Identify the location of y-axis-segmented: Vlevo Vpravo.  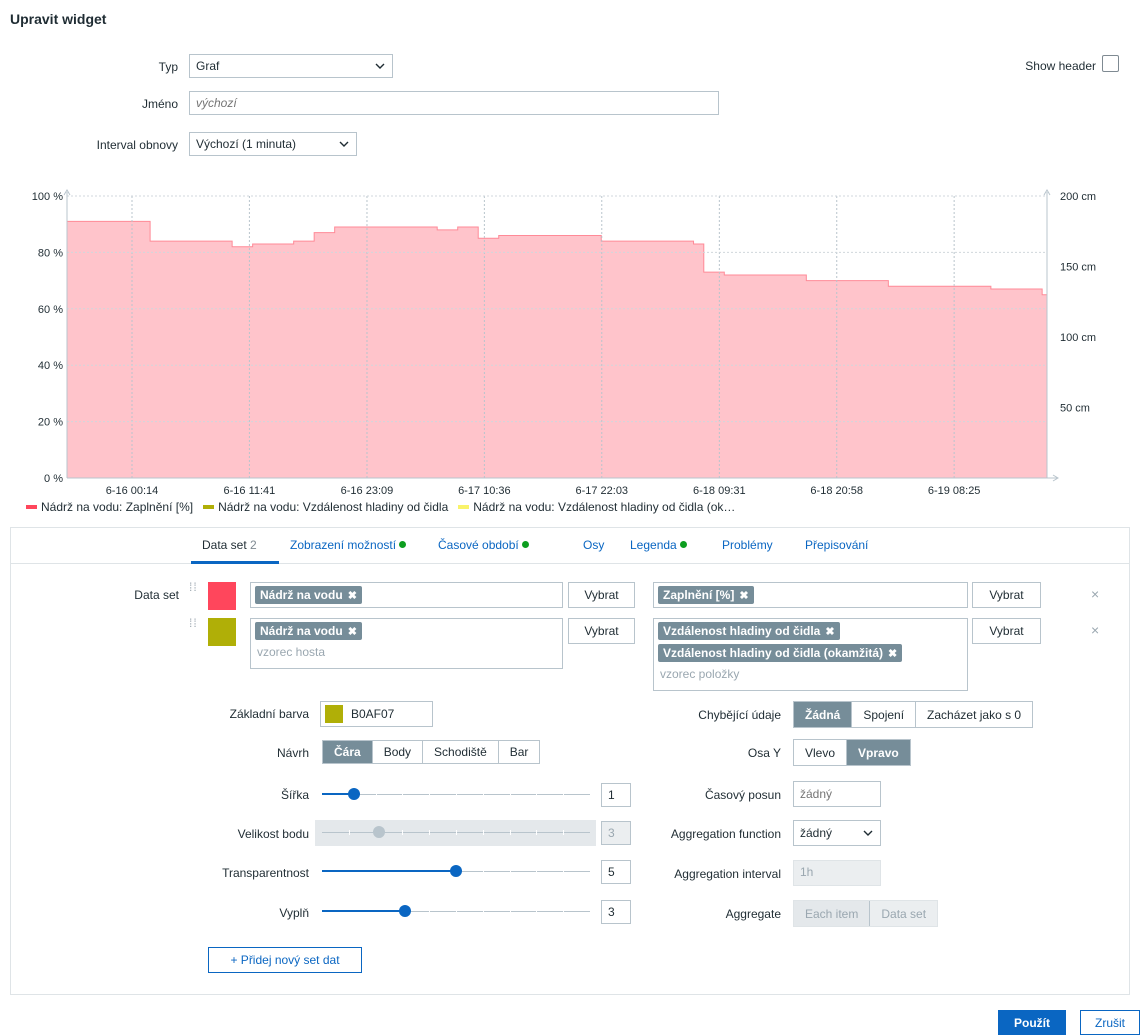
(852, 752).